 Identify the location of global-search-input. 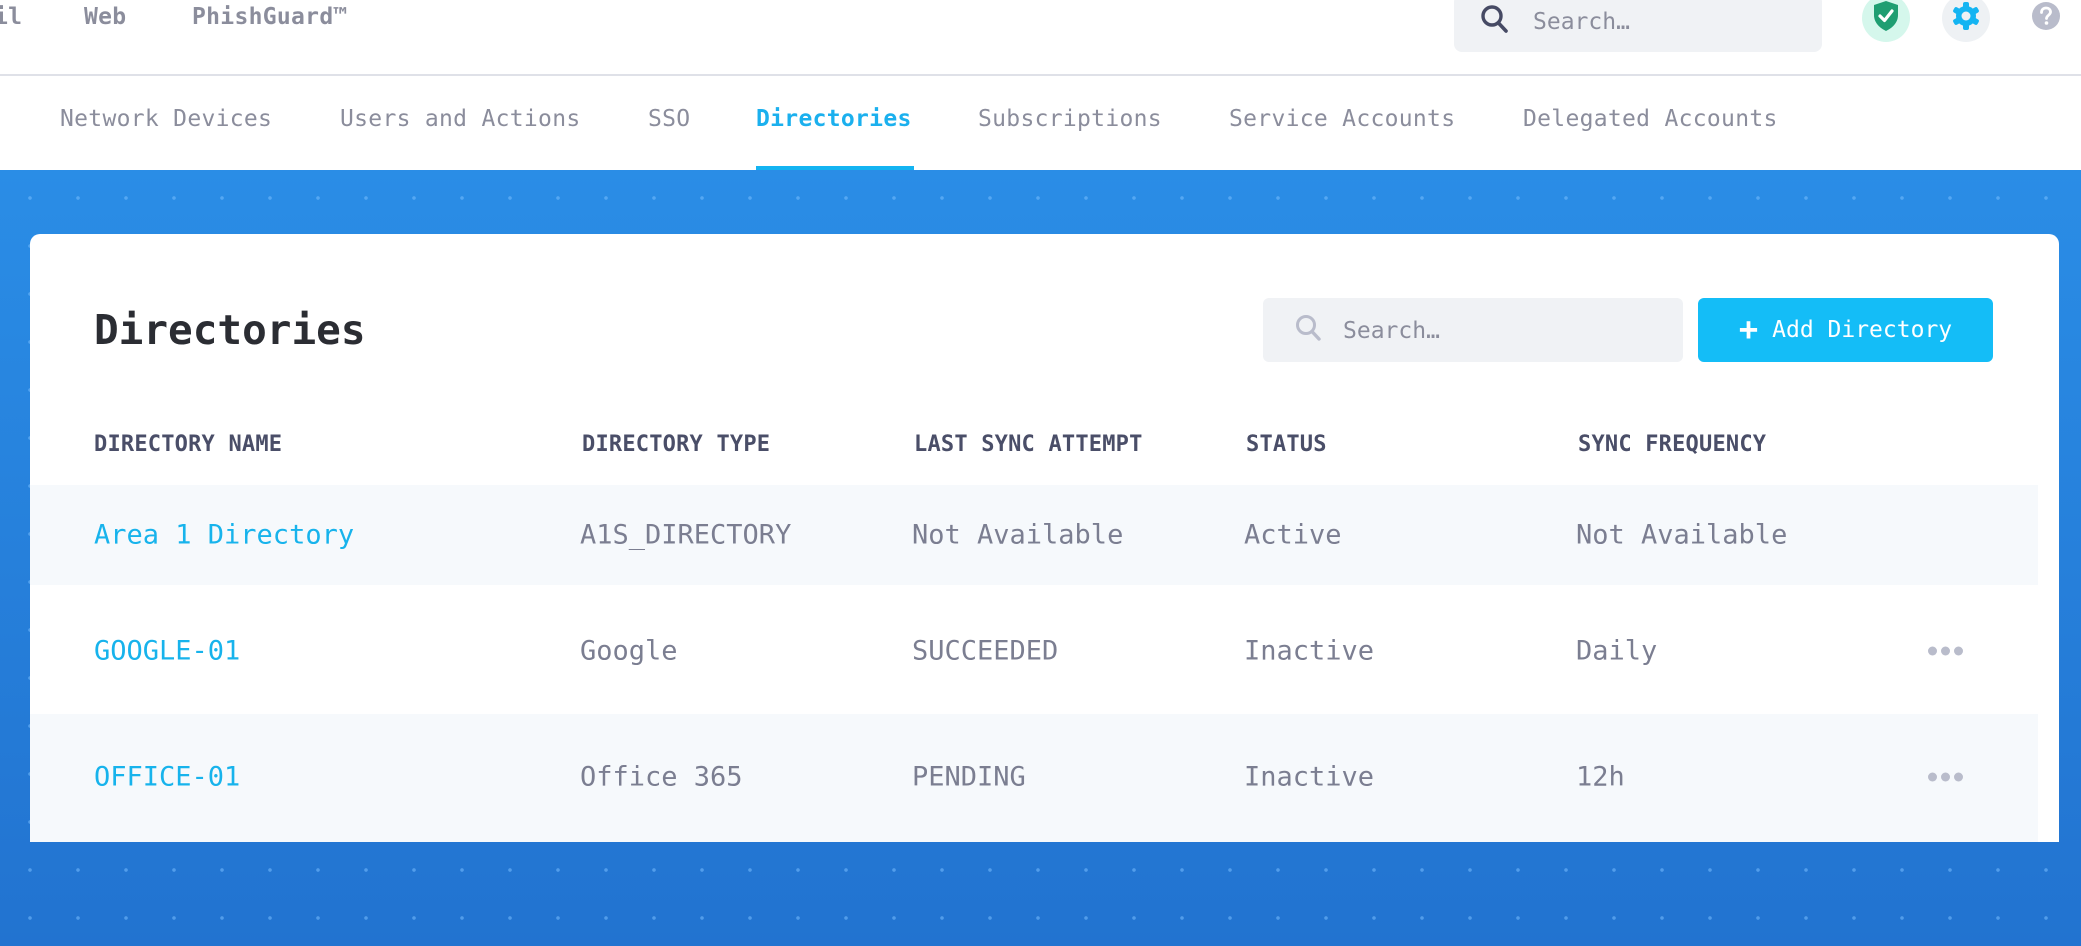
(1668, 22).